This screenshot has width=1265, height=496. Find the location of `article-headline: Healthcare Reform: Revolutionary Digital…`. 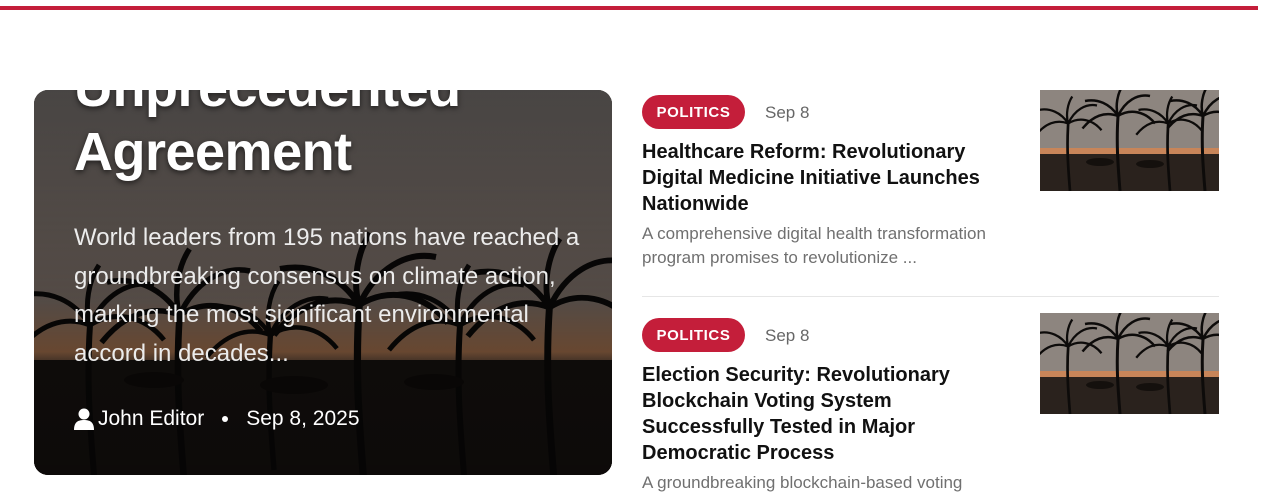

article-headline: Healthcare Reform: Revolutionary Digital… is located at coordinates (827, 178).